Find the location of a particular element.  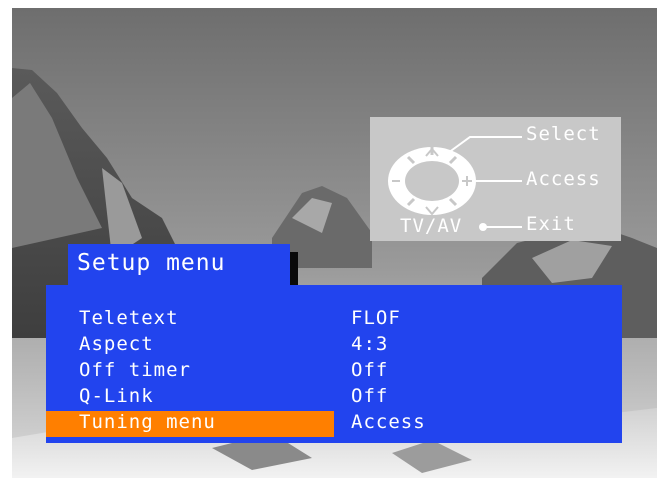

menu-title-tab: Setup menu is located at coordinates (179, 265).